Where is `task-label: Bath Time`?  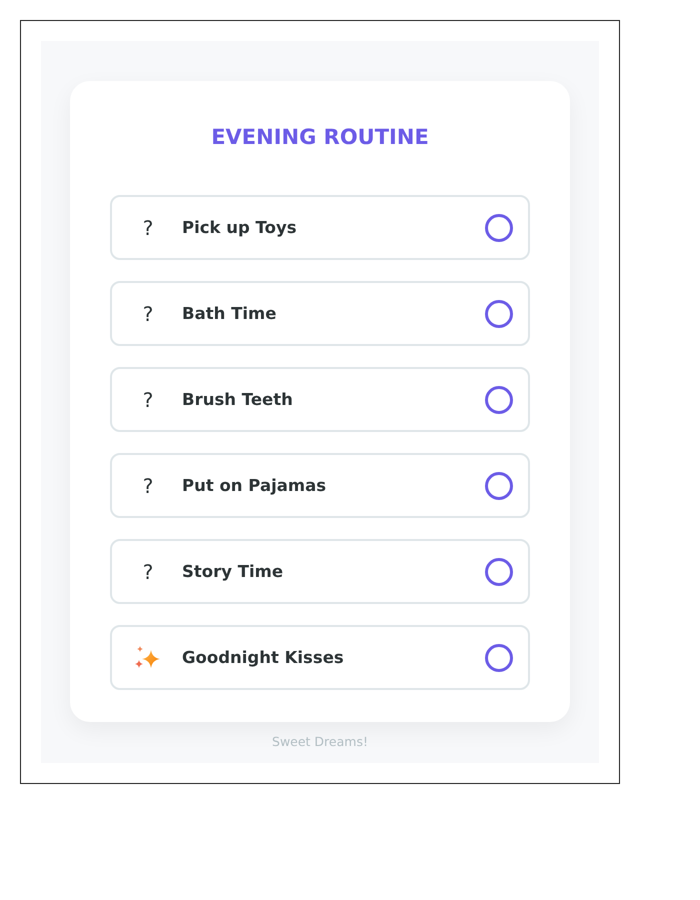 task-label: Bath Time is located at coordinates (230, 313).